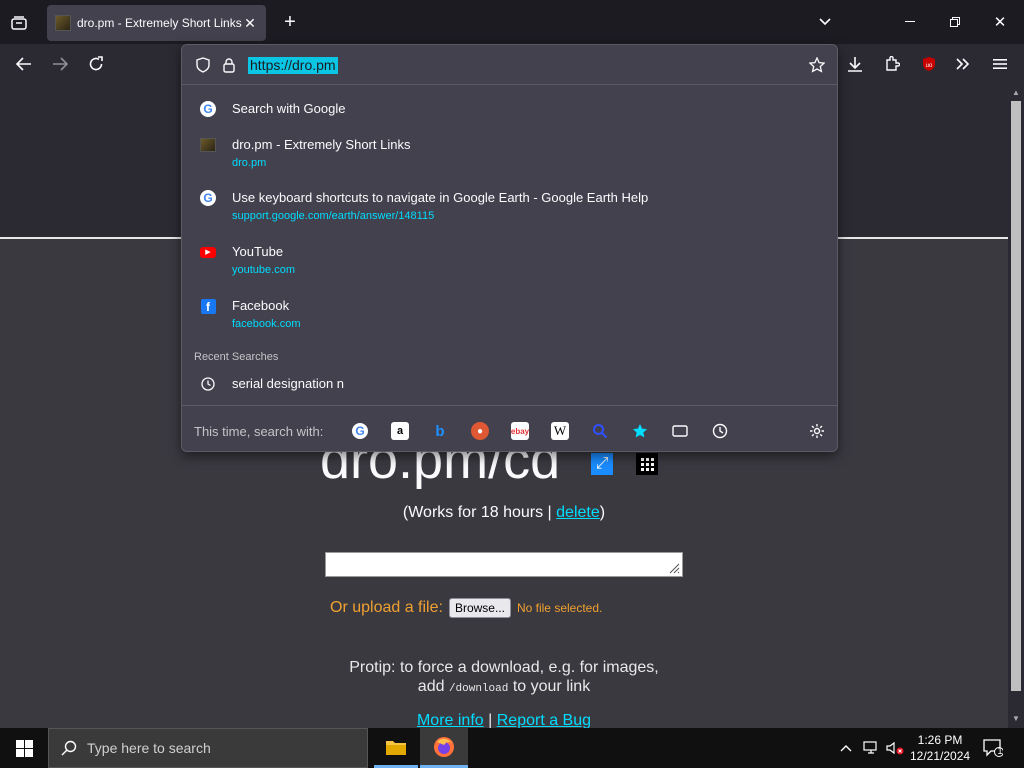 The height and width of the screenshot is (768, 1024). What do you see at coordinates (261, 305) in the screenshot?
I see `suggestion-title: Facebook` at bounding box center [261, 305].